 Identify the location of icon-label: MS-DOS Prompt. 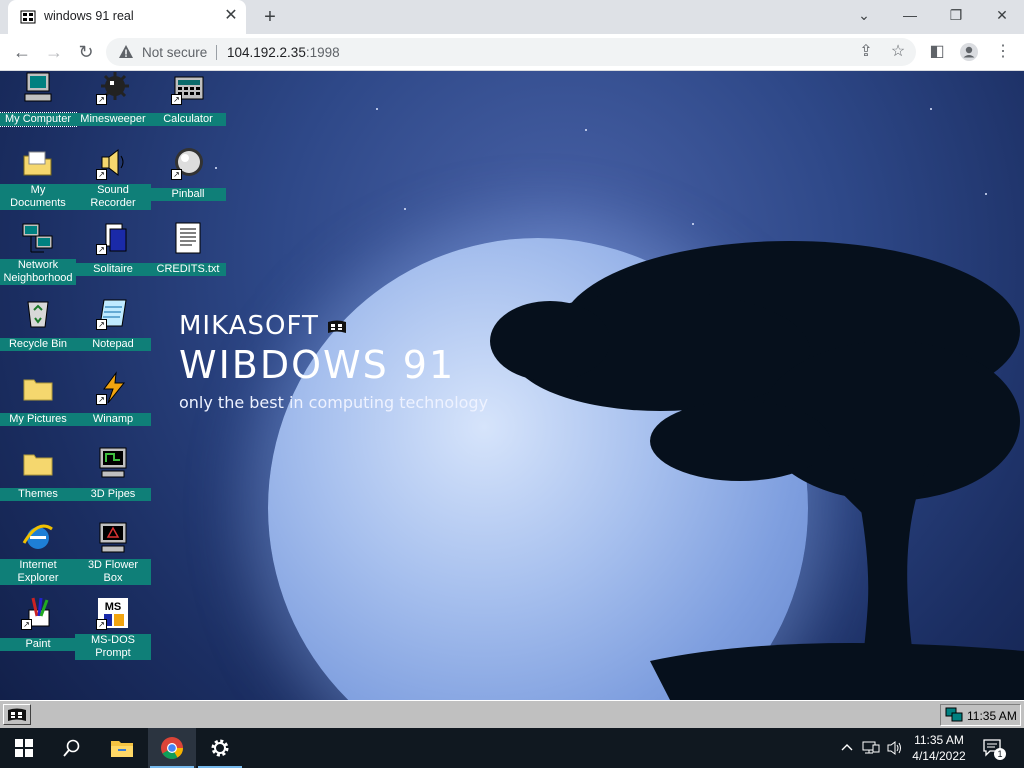
(113, 647).